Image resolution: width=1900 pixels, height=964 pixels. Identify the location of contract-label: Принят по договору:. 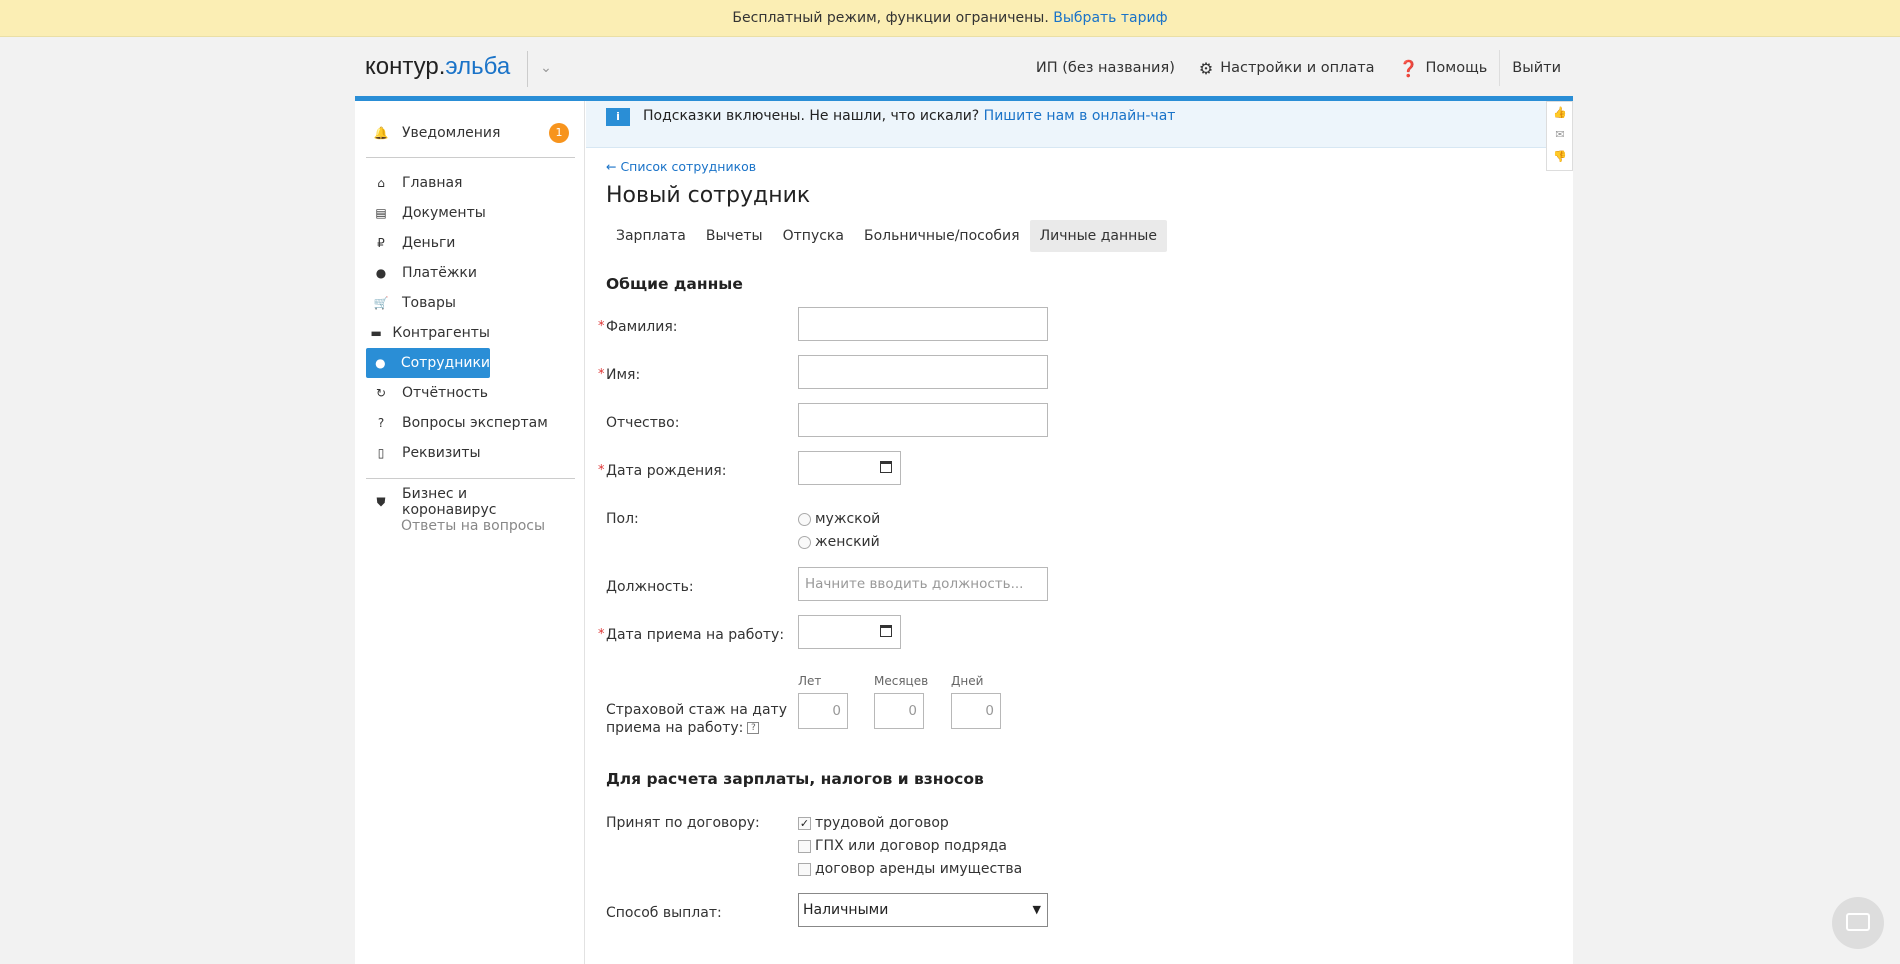
(683, 823).